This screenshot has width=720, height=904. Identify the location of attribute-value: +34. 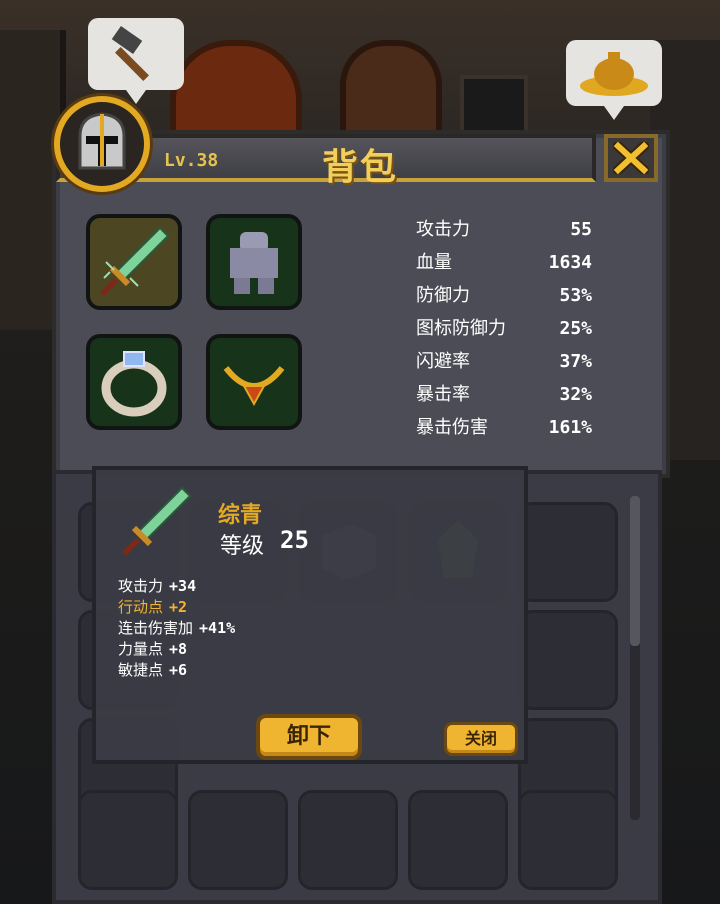
(183, 586).